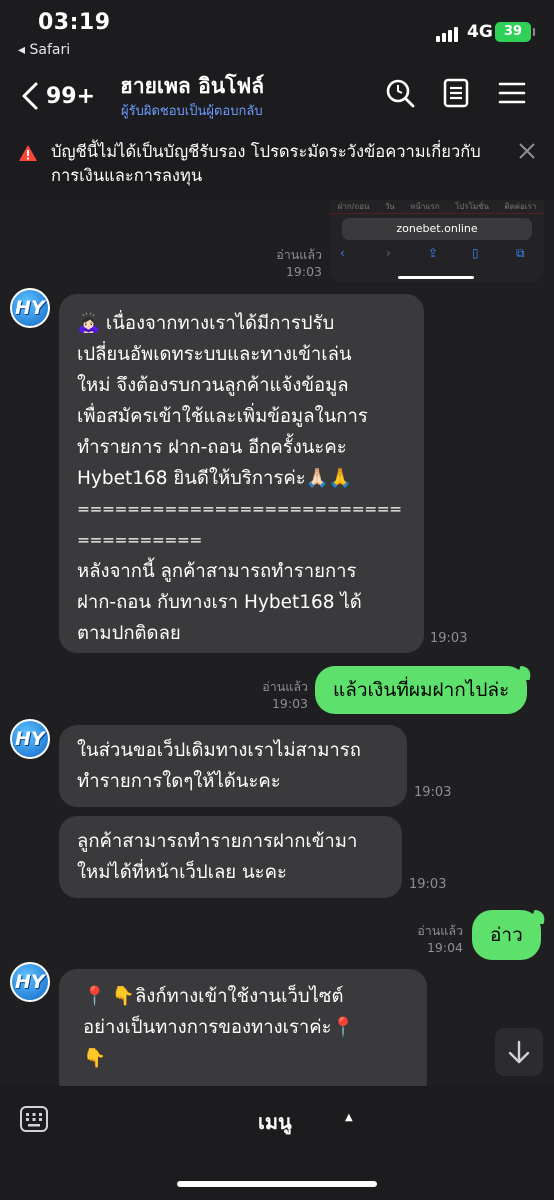  Describe the element at coordinates (129, 633) in the screenshot. I see `message-line: ตามปกติดลย` at that location.